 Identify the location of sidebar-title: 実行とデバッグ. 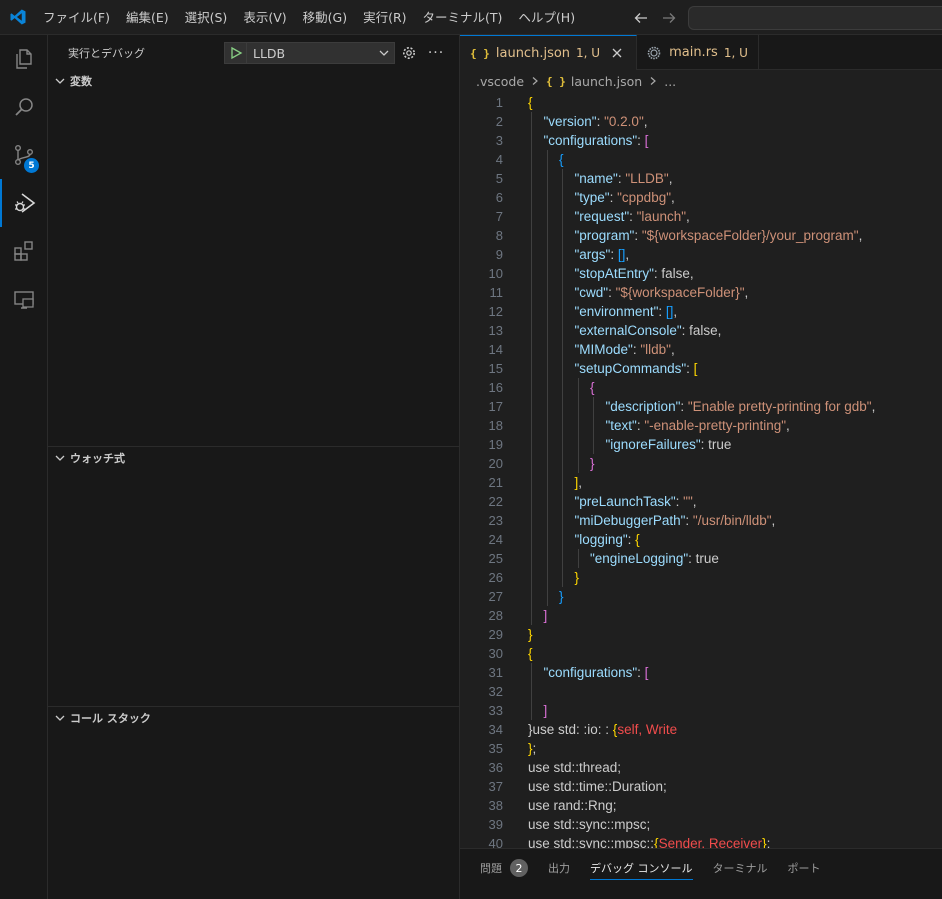
(106, 53).